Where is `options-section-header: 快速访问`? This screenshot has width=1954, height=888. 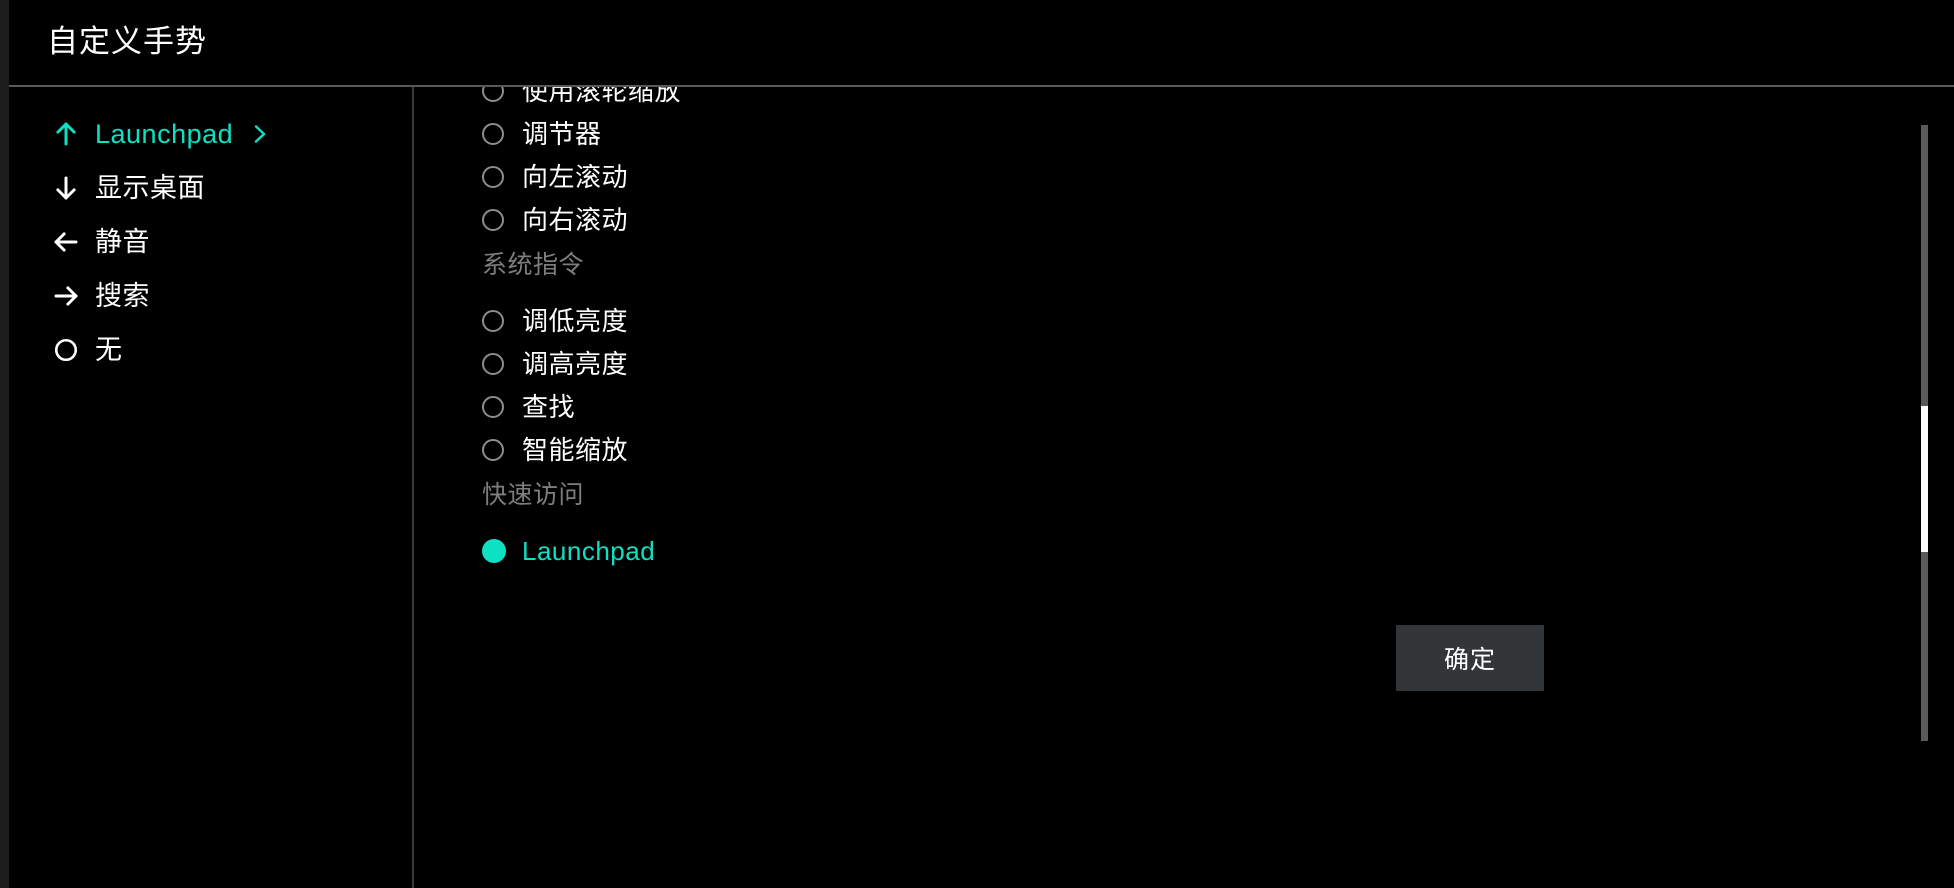 options-section-header: 快速访问 is located at coordinates (533, 495).